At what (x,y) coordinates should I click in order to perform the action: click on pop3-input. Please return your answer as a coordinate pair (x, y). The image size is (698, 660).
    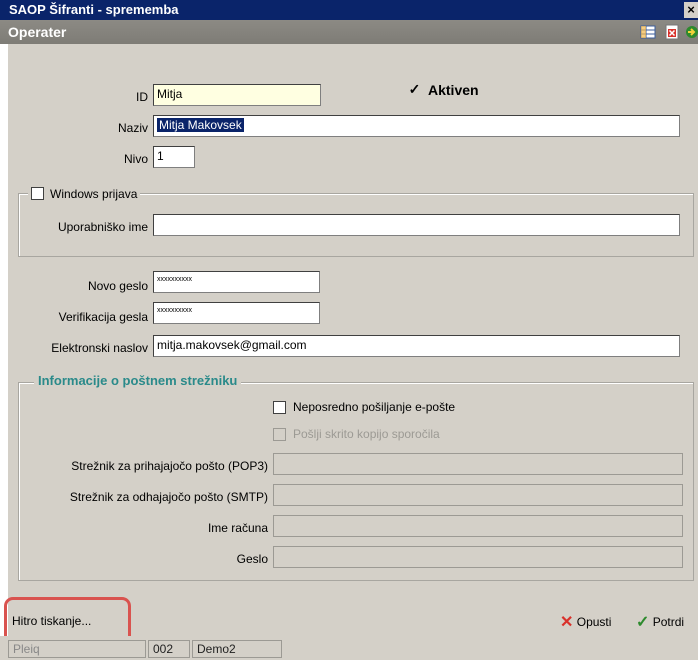
    Looking at the image, I should click on (478, 464).